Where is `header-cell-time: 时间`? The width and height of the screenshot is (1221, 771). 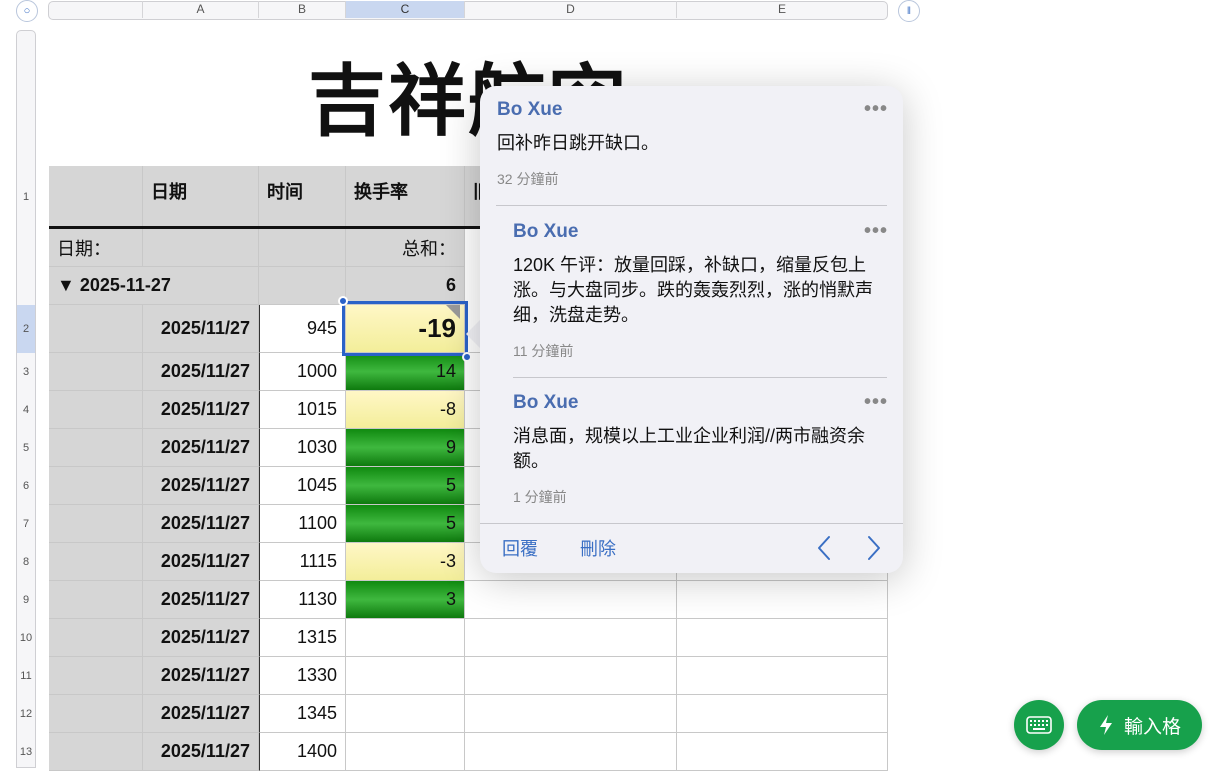 header-cell-time: 时间 is located at coordinates (302, 197).